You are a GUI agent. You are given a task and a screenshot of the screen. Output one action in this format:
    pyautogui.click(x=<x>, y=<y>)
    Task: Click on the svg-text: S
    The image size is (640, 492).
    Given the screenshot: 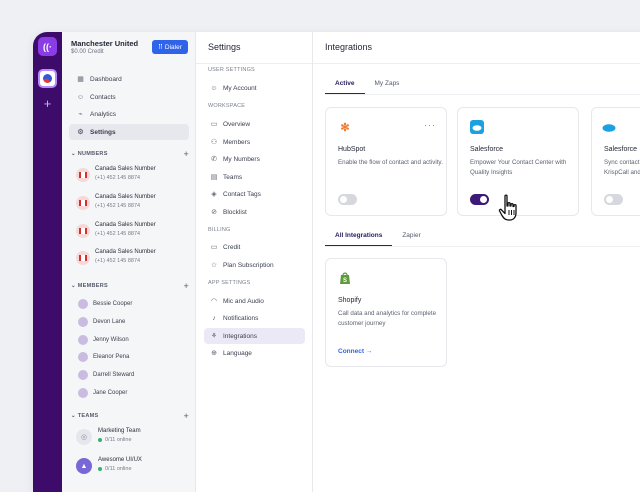 What is the action you would take?
    pyautogui.click(x=345, y=281)
    